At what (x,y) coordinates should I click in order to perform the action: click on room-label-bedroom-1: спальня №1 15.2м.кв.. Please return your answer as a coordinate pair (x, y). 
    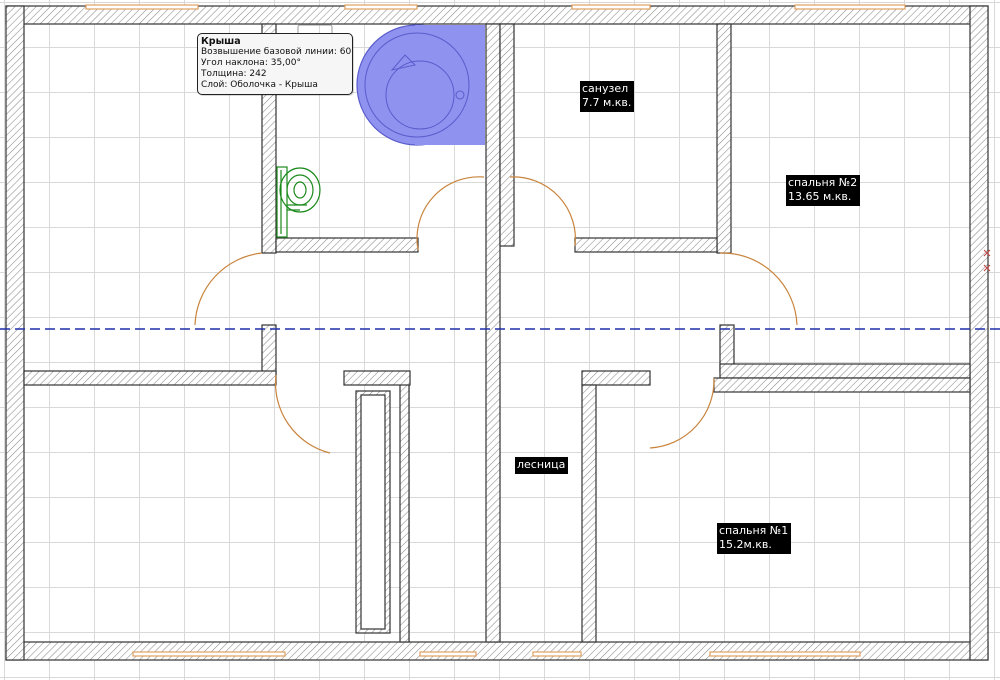
    Looking at the image, I should click on (754, 538).